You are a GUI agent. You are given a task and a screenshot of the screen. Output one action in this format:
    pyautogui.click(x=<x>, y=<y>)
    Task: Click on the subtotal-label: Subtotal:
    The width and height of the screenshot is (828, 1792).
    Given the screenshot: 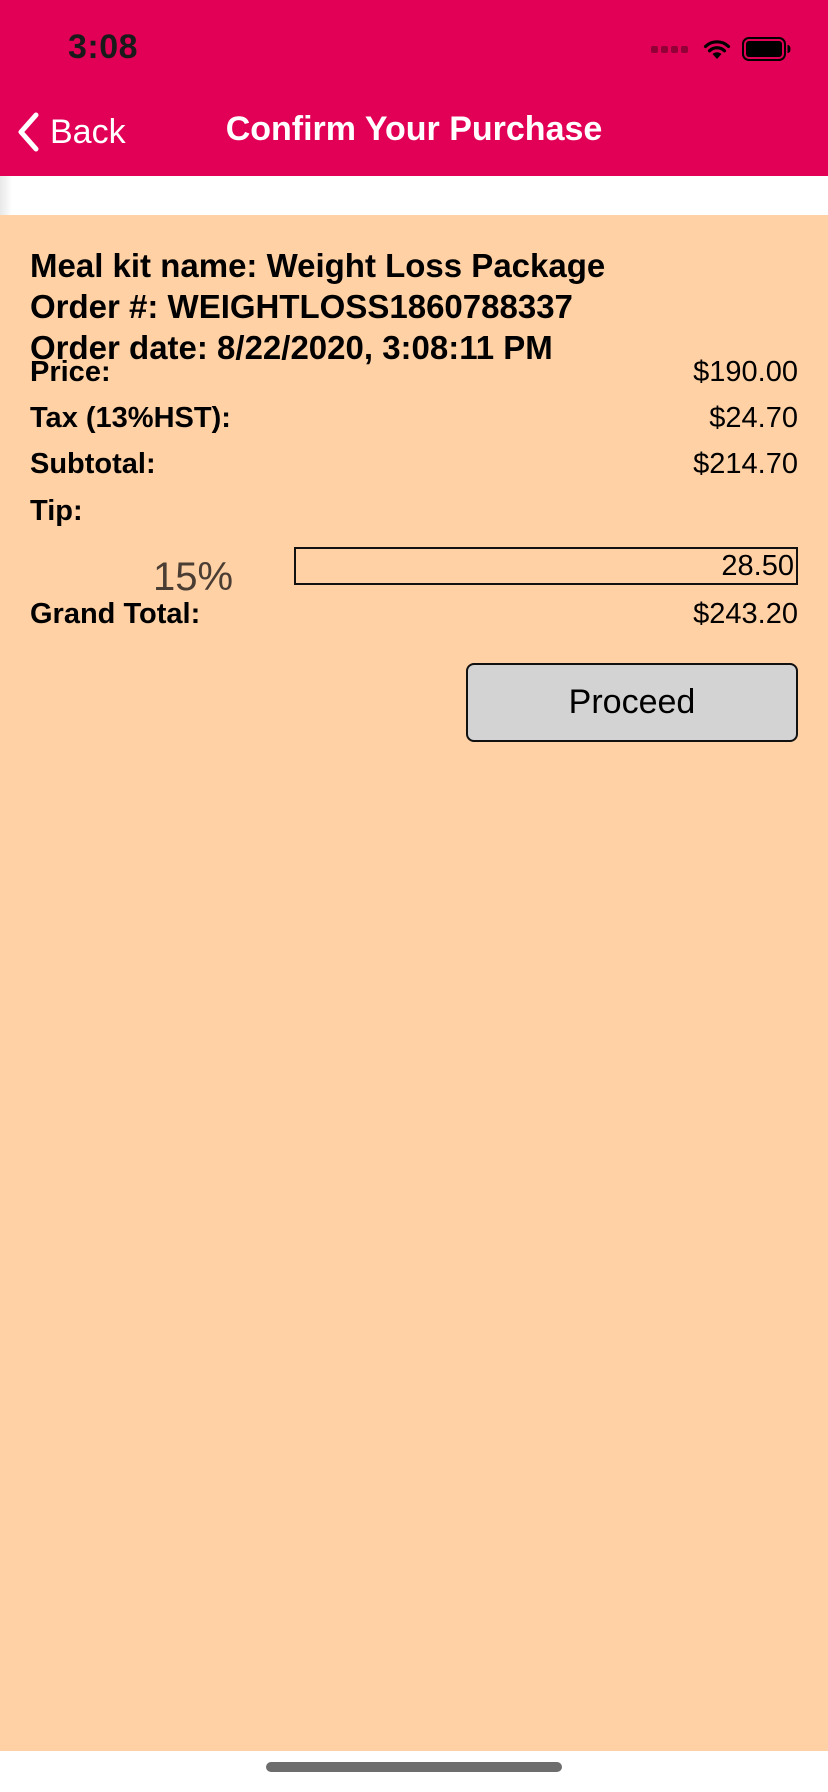 What is the action you would take?
    pyautogui.click(x=93, y=464)
    